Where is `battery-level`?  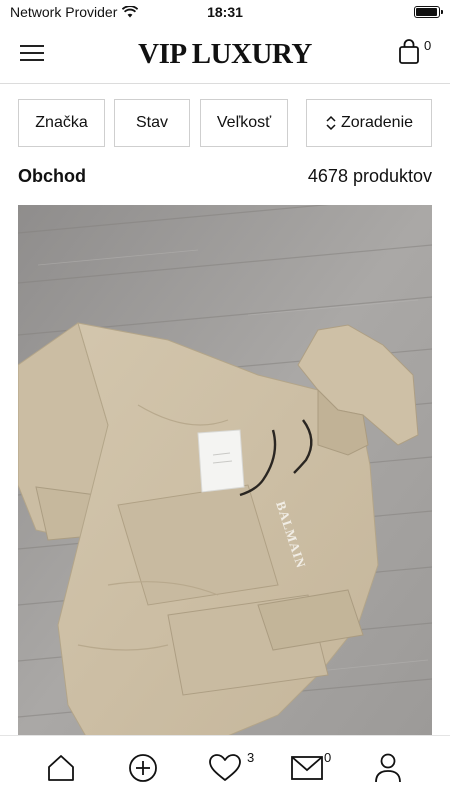
battery-level is located at coordinates (426, 12).